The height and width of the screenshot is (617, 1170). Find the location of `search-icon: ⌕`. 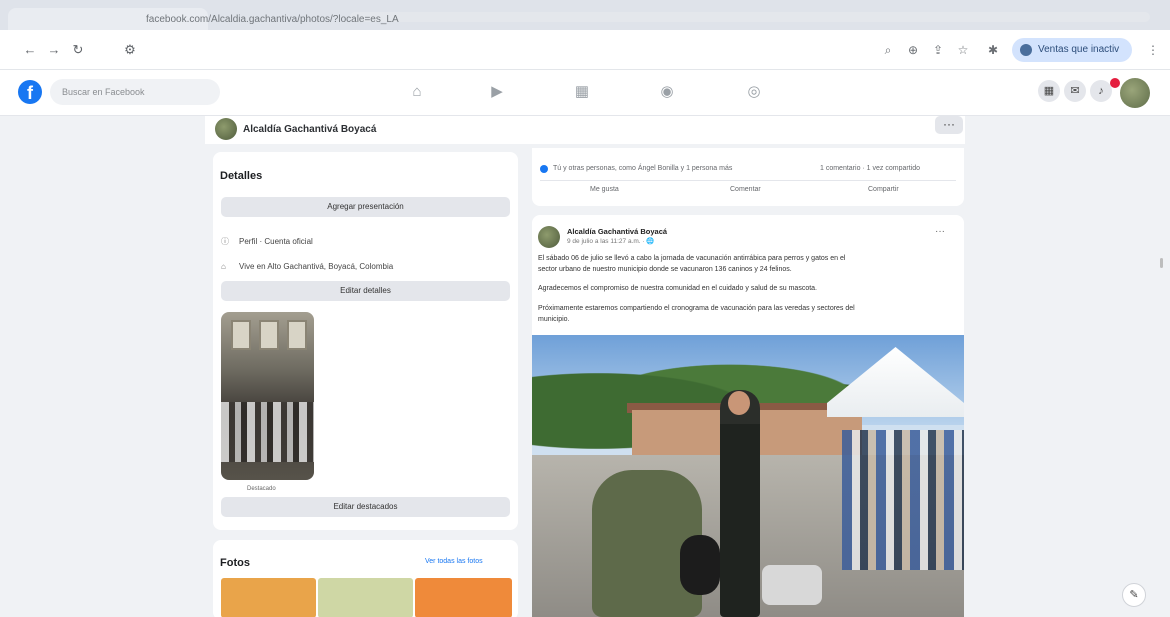

search-icon: ⌕ is located at coordinates (888, 50).